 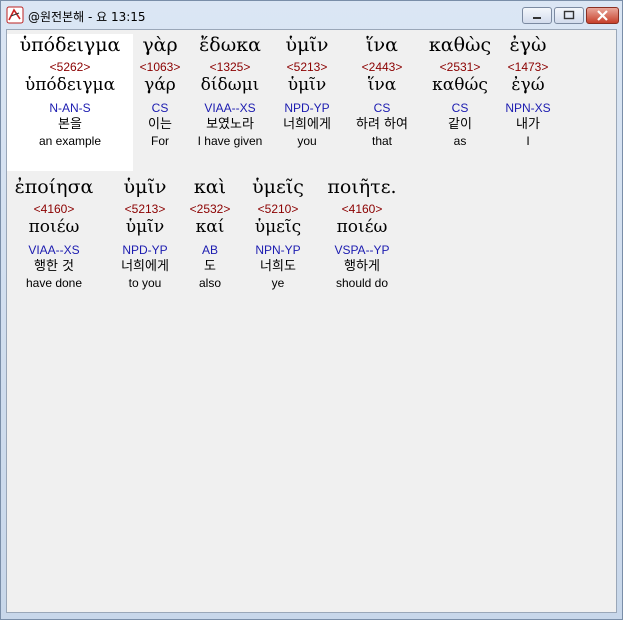 I want to click on minimize-icon, so click(x=537, y=18).